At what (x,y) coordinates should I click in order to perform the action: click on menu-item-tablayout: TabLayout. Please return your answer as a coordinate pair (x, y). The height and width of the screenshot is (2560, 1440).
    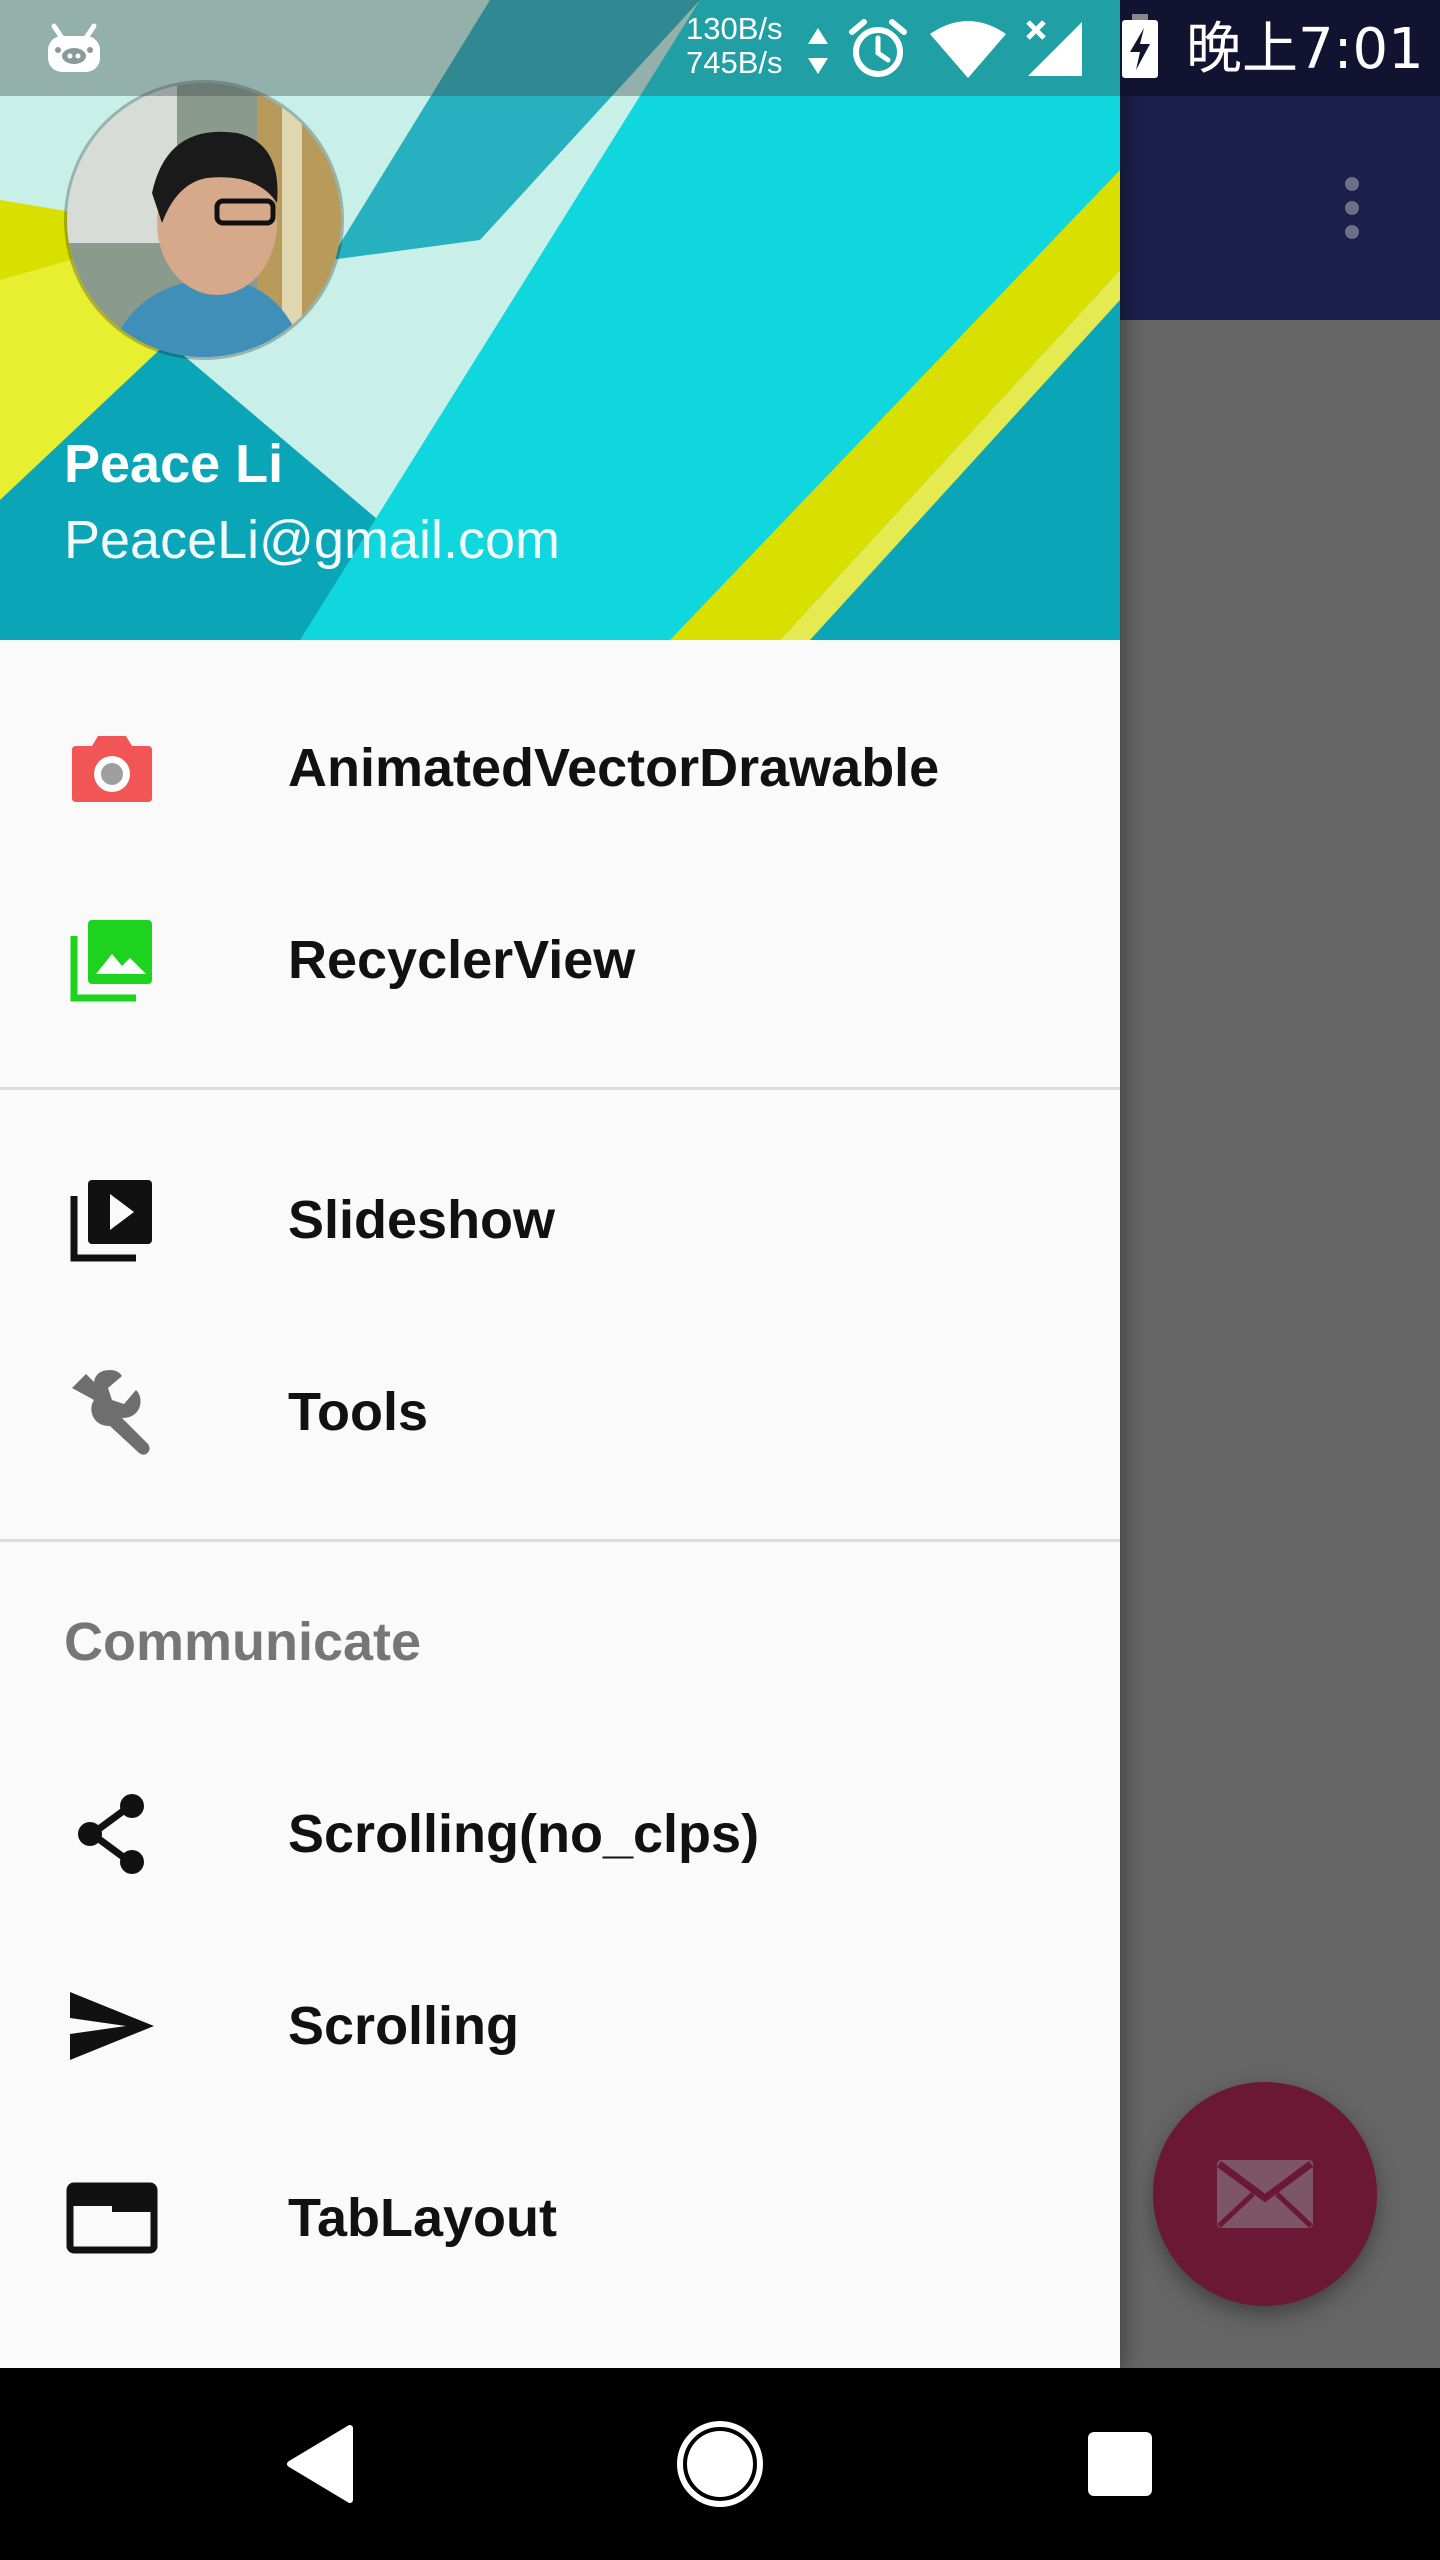
    Looking at the image, I should click on (560, 2218).